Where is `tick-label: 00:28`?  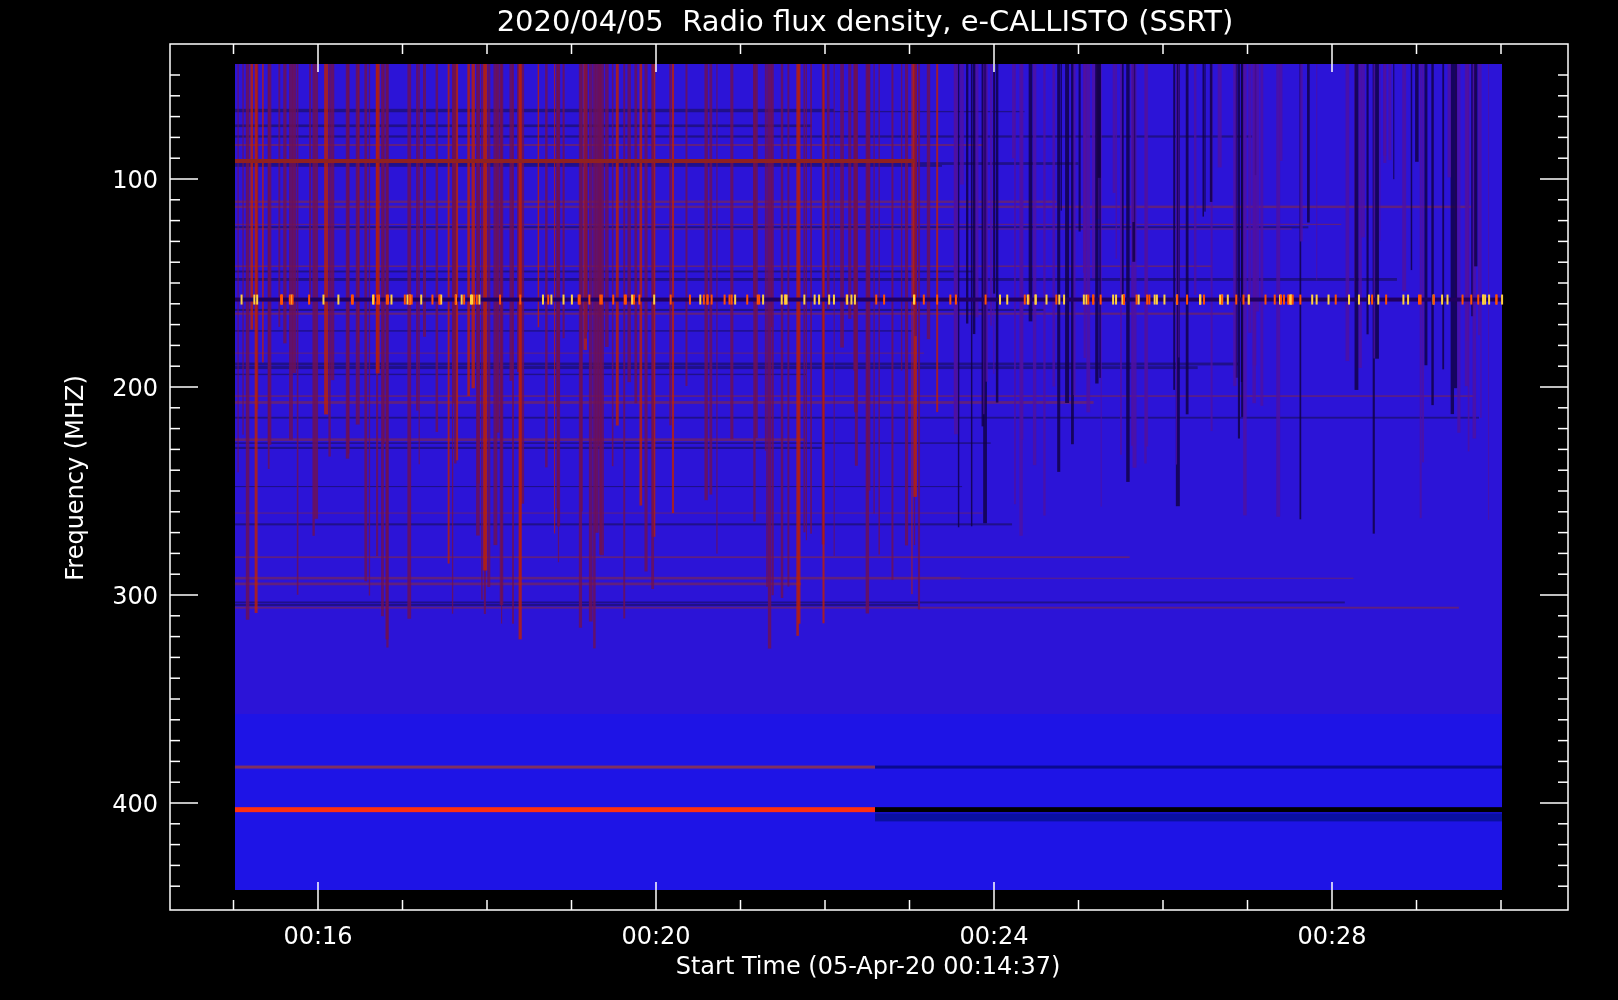
tick-label: 00:28 is located at coordinates (1332, 936).